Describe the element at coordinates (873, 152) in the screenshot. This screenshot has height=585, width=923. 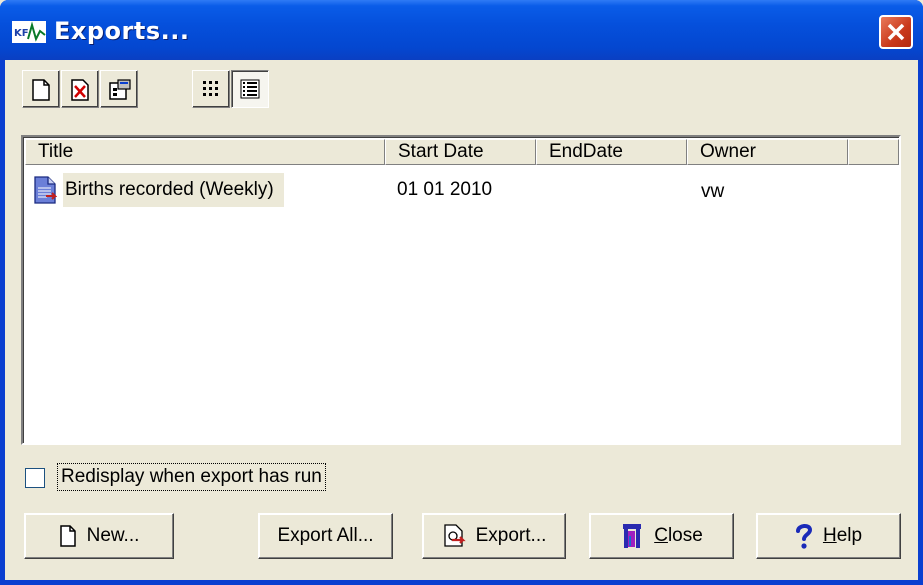
I see `column-header-filler` at that location.